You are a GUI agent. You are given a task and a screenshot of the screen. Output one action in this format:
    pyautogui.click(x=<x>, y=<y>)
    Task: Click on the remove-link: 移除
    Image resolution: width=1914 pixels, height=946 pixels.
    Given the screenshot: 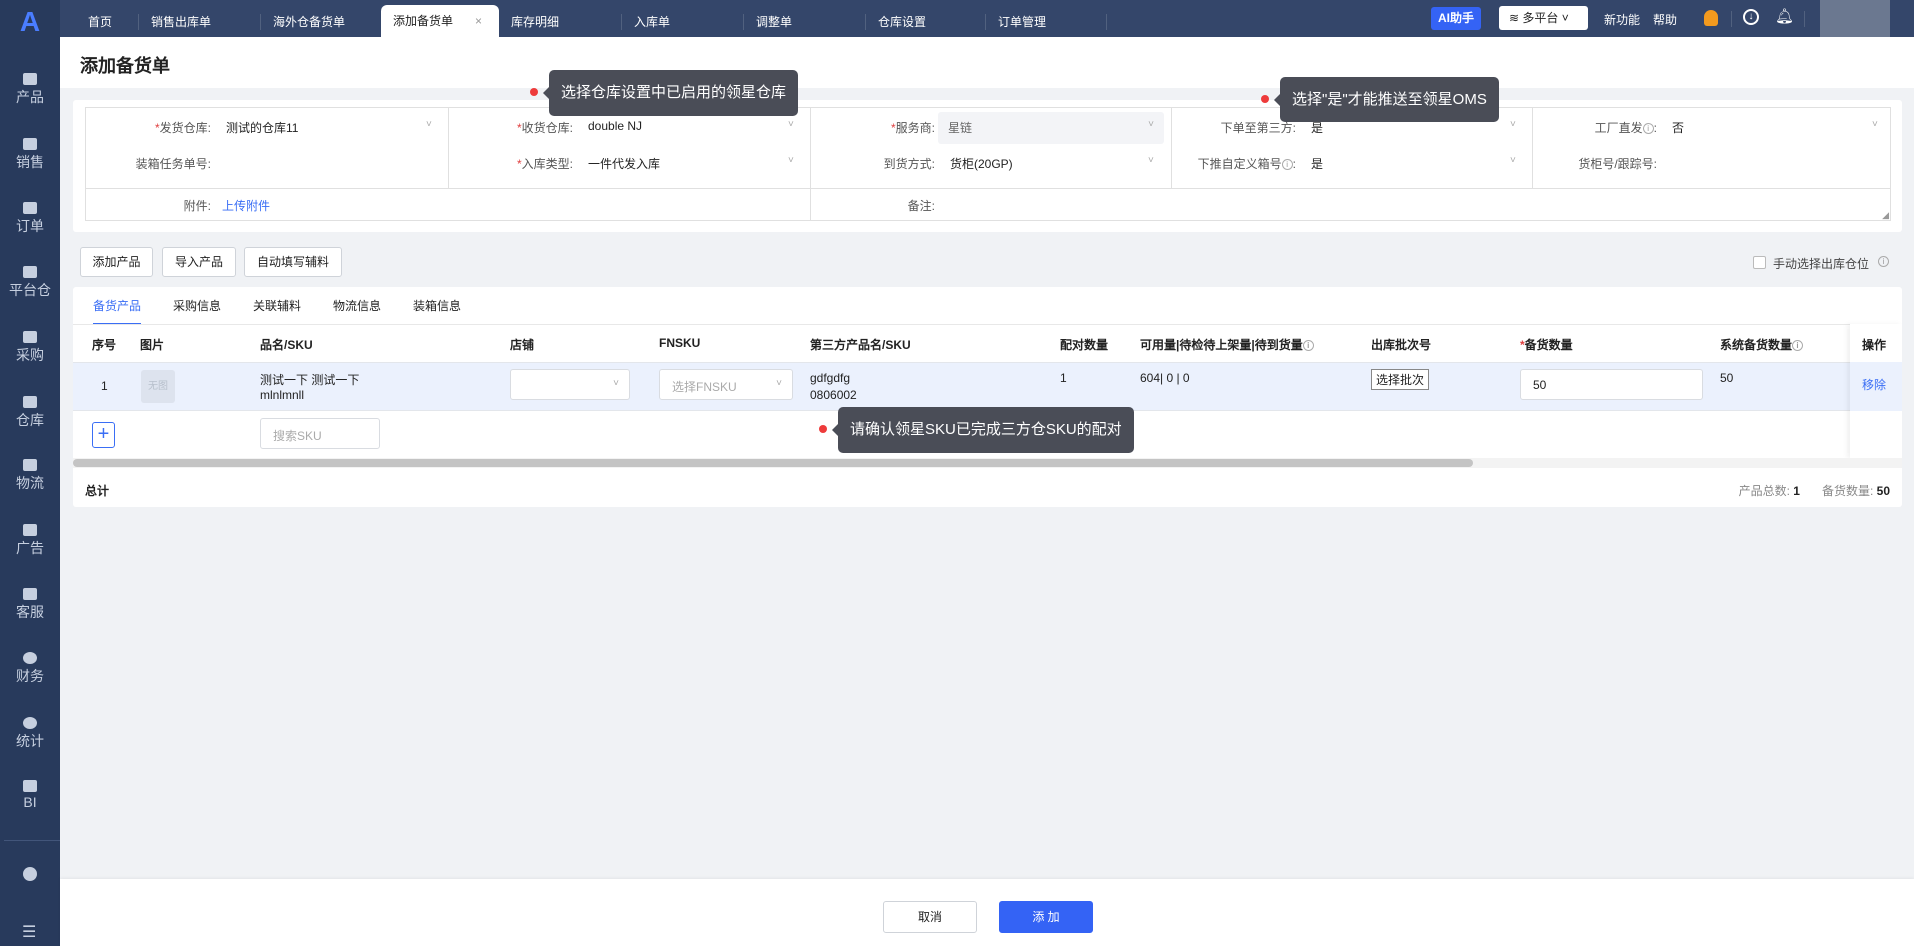 What is the action you would take?
    pyautogui.click(x=1874, y=384)
    